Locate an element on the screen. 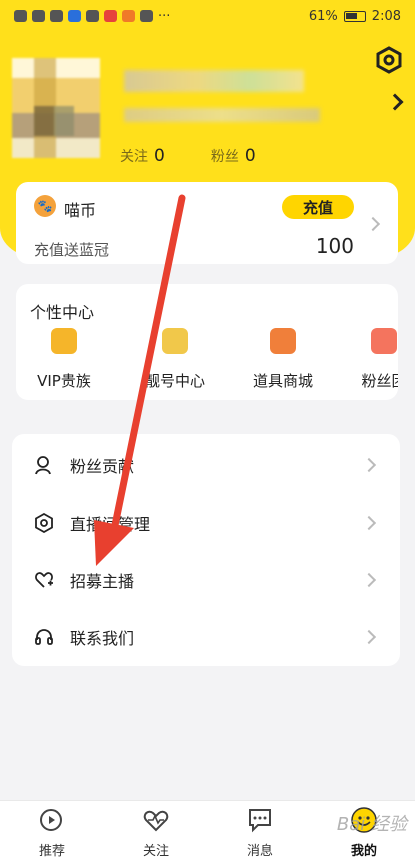  tab-label: 消息 is located at coordinates (259, 851).